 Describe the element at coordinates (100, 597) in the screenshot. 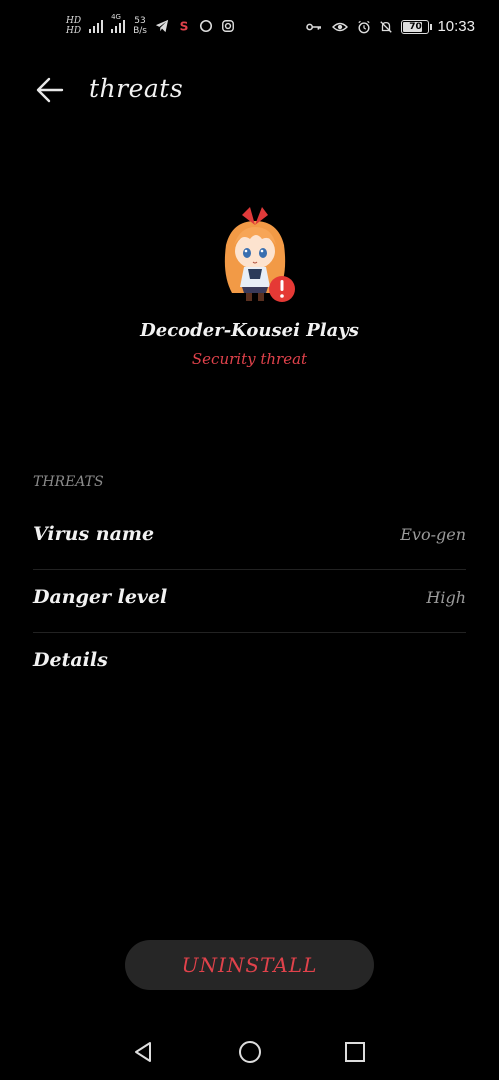

I see `row-label: Danger level` at that location.